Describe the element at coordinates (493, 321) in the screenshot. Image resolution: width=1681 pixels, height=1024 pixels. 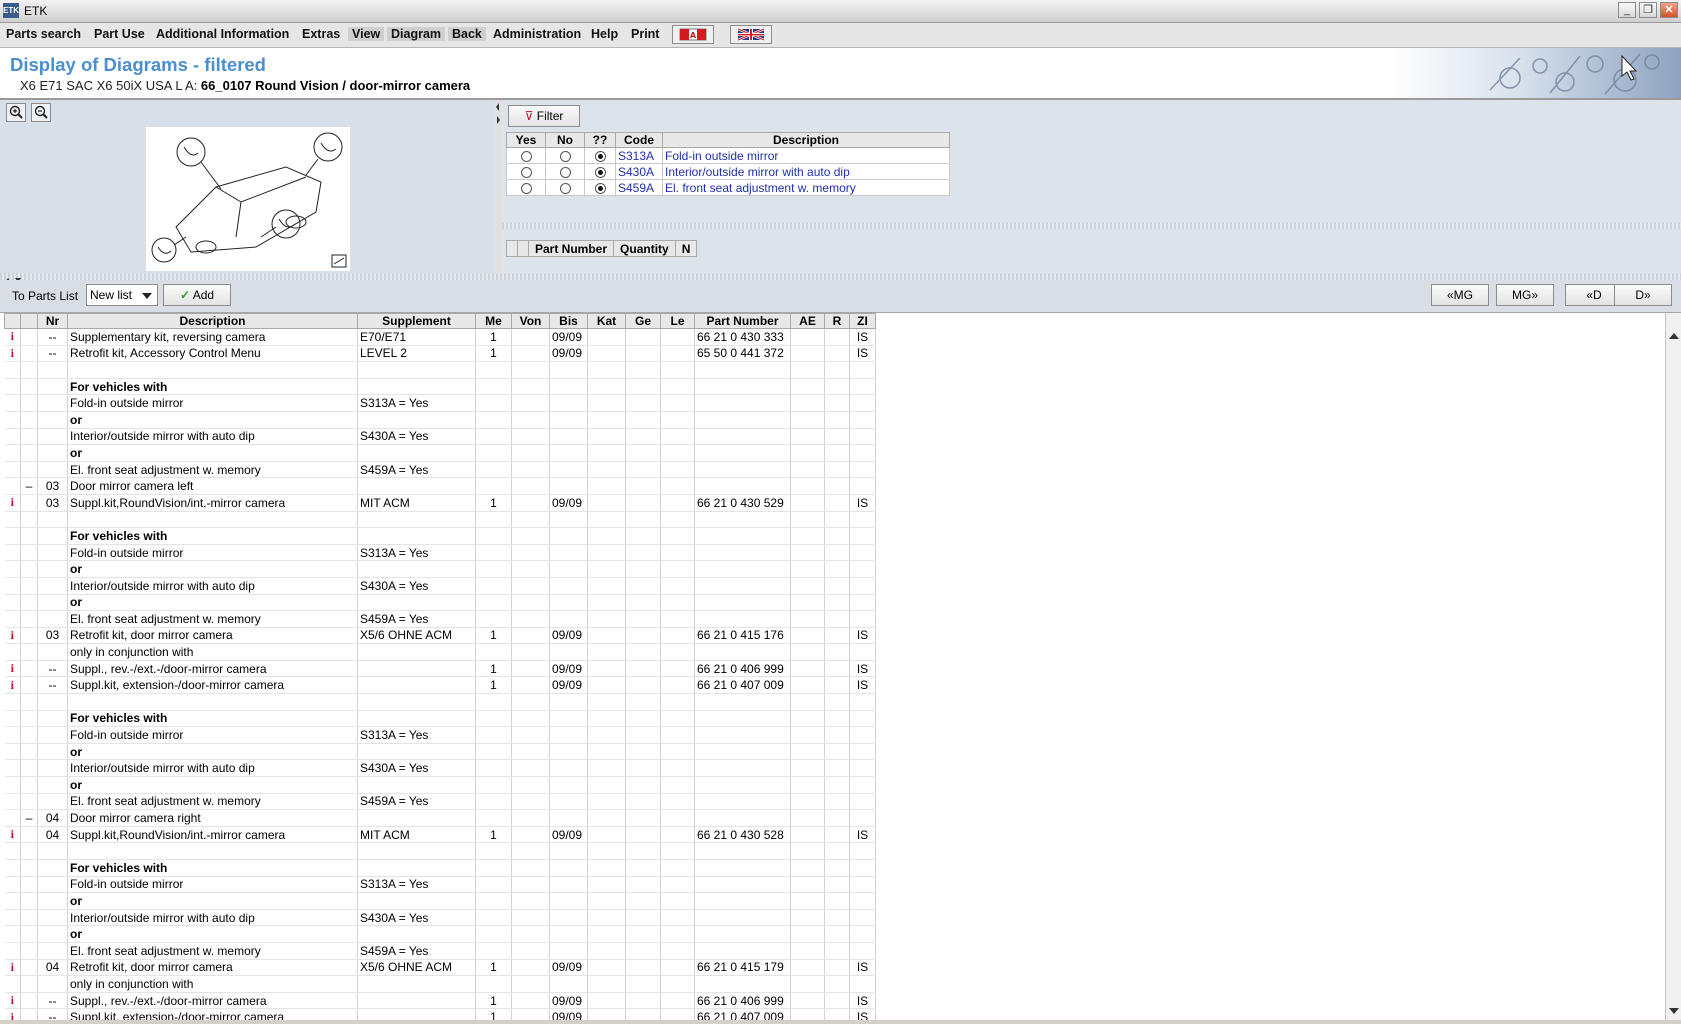
I see `grid-col-me: Me` at that location.